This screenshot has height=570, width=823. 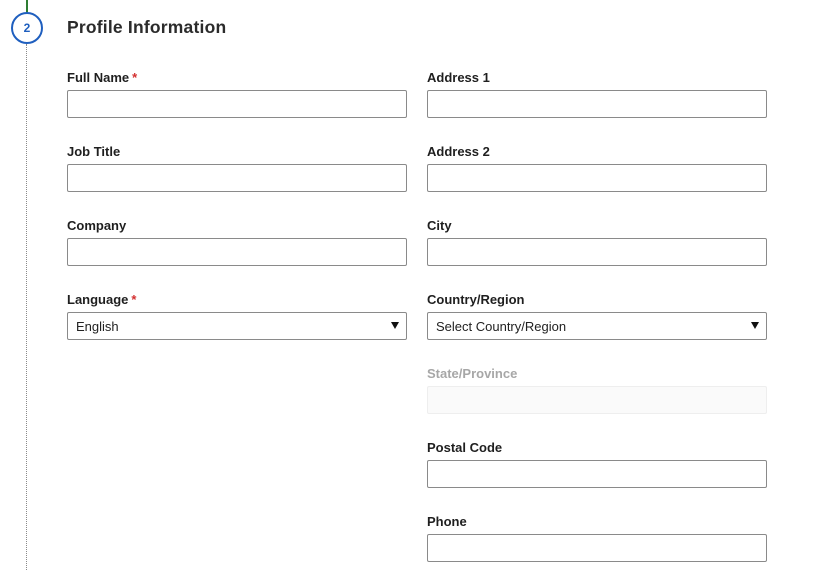 I want to click on full-name-label: Full Name *, so click(x=102, y=77).